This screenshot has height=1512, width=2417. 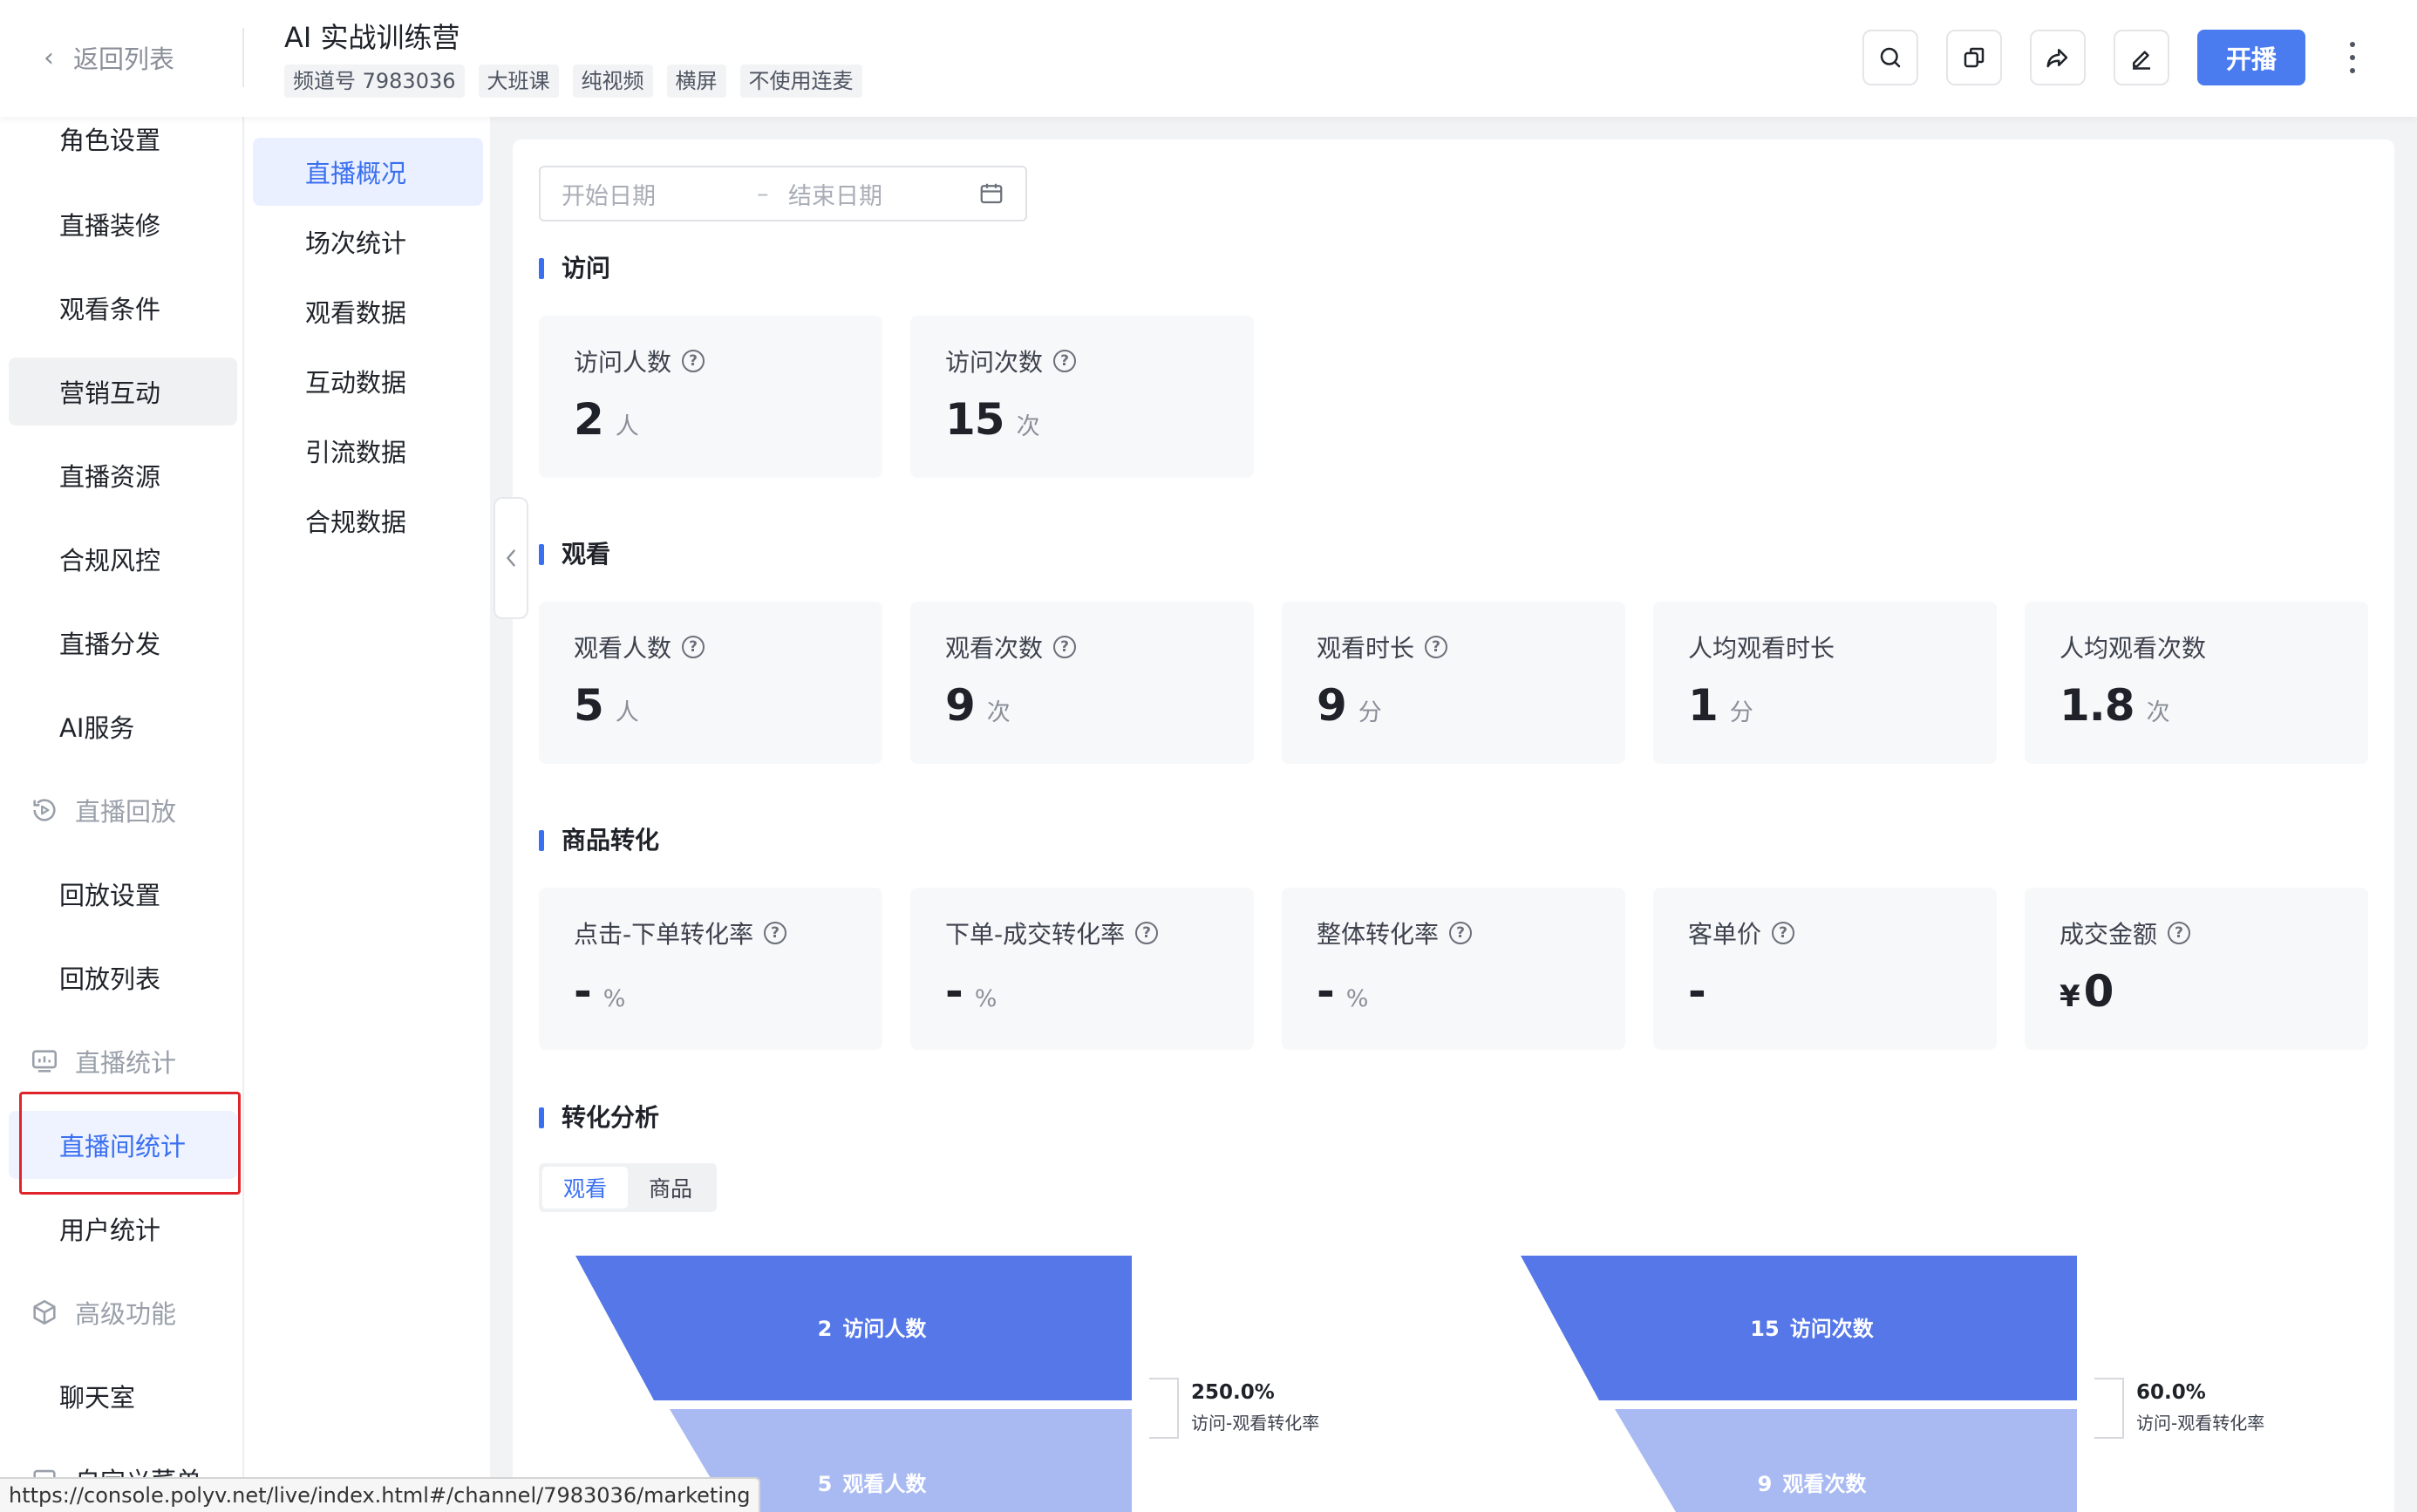 I want to click on stat-unit: 次, so click(x=998, y=712).